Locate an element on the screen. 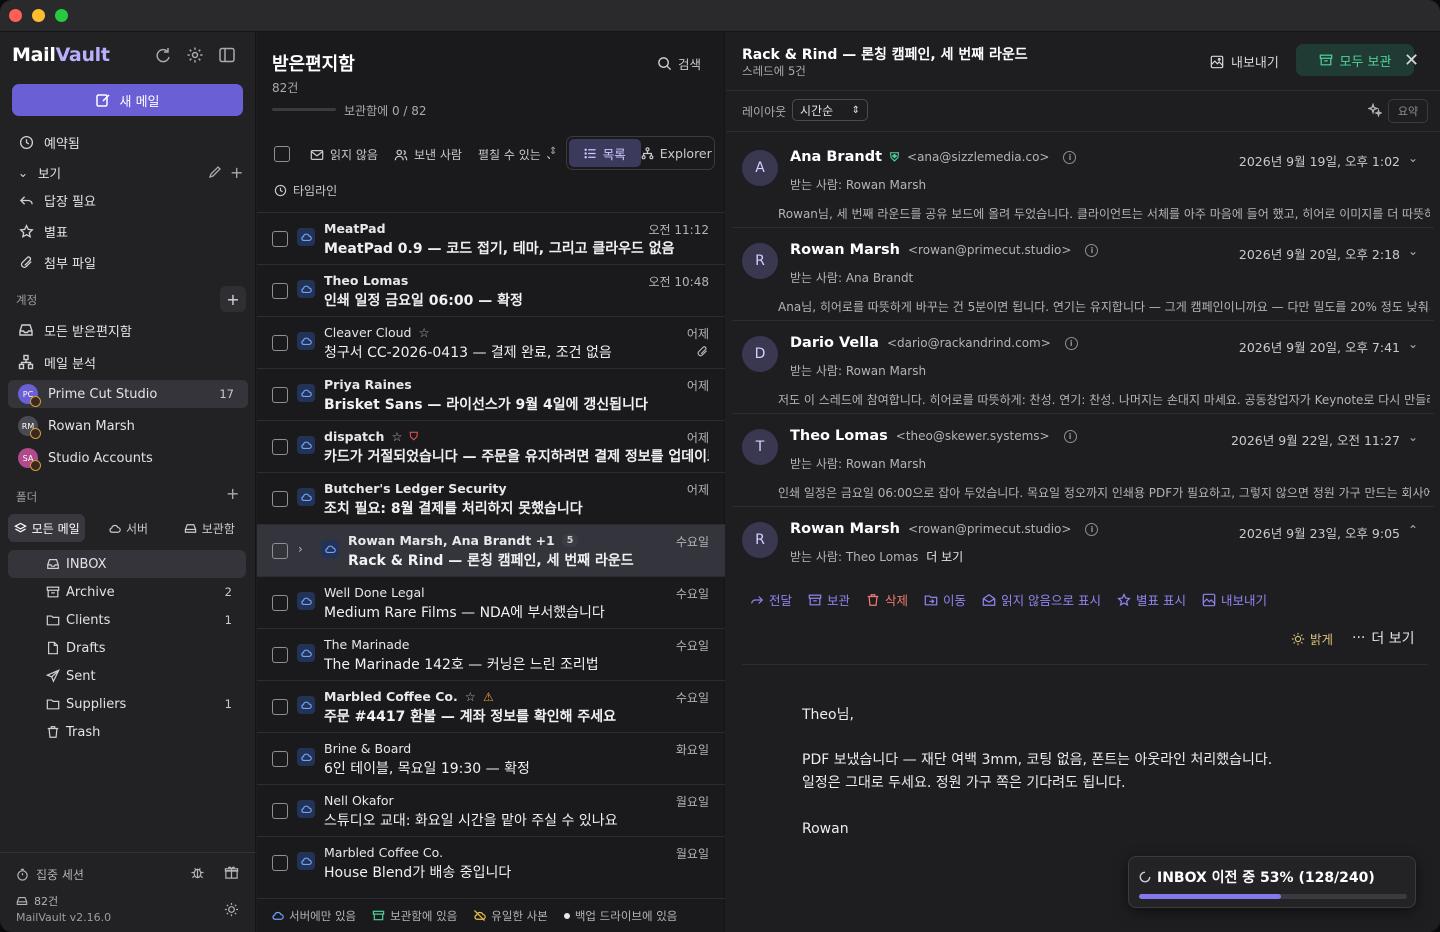 The width and height of the screenshot is (1440, 932). refresh-icon is located at coordinates (163, 55).